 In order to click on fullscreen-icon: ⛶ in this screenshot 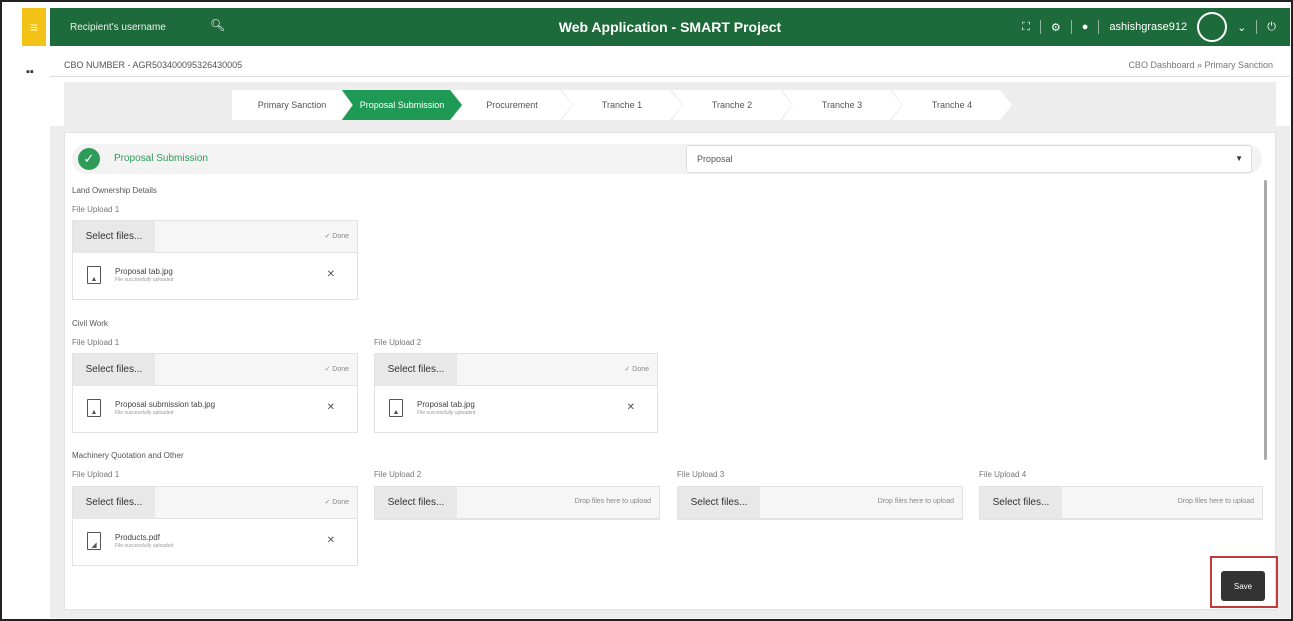, I will do `click(1026, 27)`.